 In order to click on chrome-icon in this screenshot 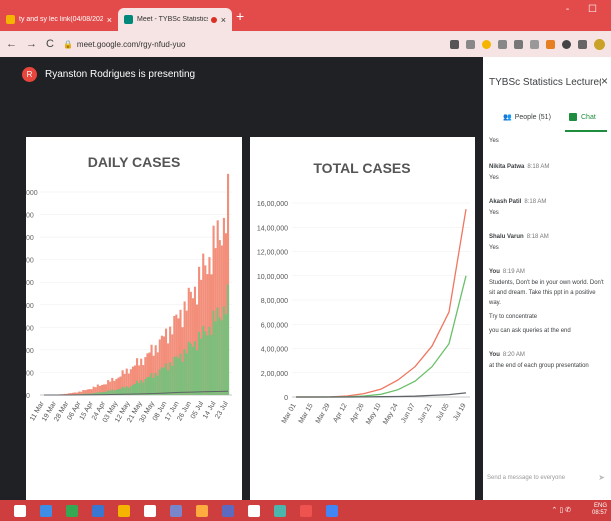, I will do `click(124, 510)`.